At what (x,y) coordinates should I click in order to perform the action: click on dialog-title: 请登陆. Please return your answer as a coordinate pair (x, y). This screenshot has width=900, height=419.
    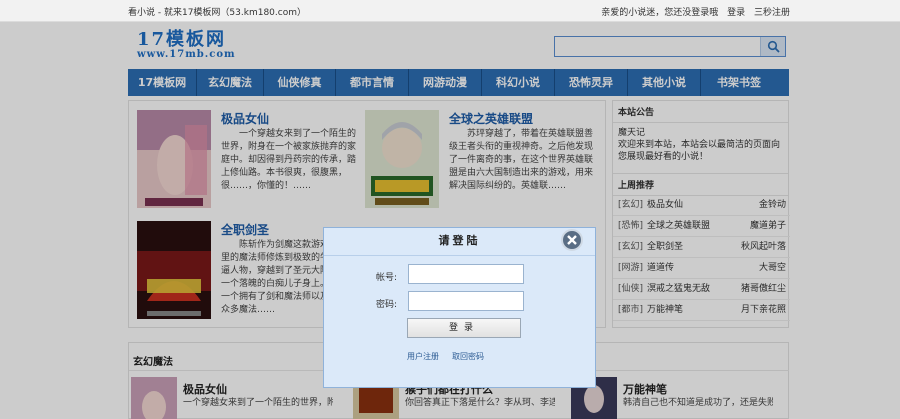
    Looking at the image, I should click on (459, 242).